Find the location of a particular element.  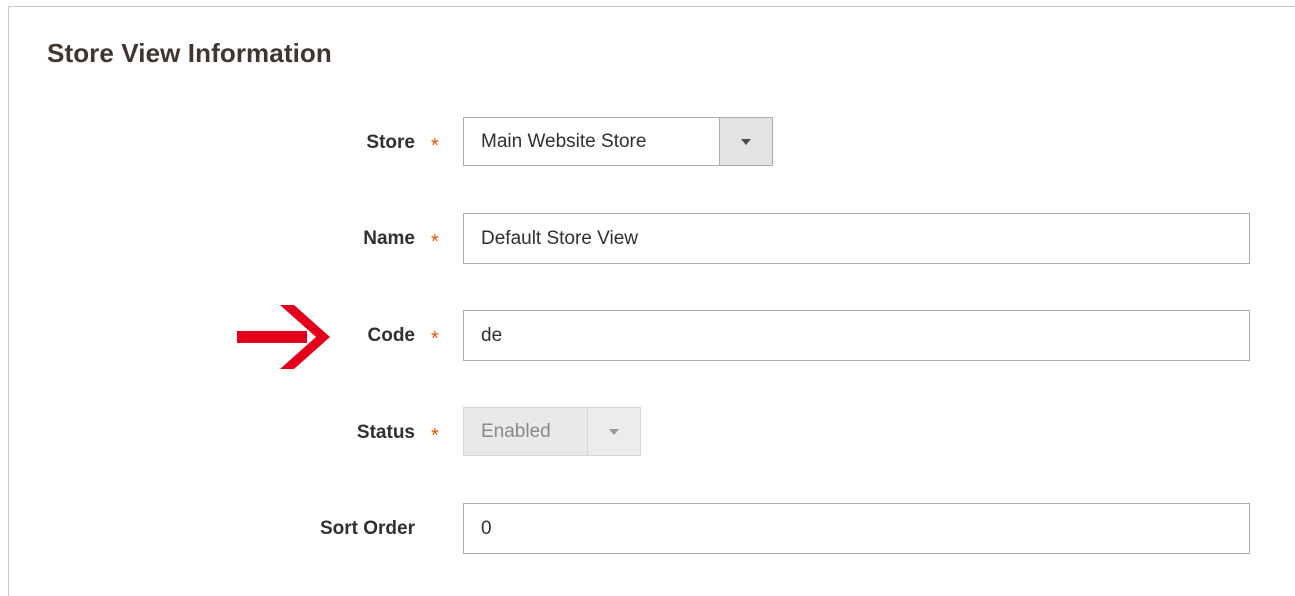

status-select-toggle is located at coordinates (613, 431).